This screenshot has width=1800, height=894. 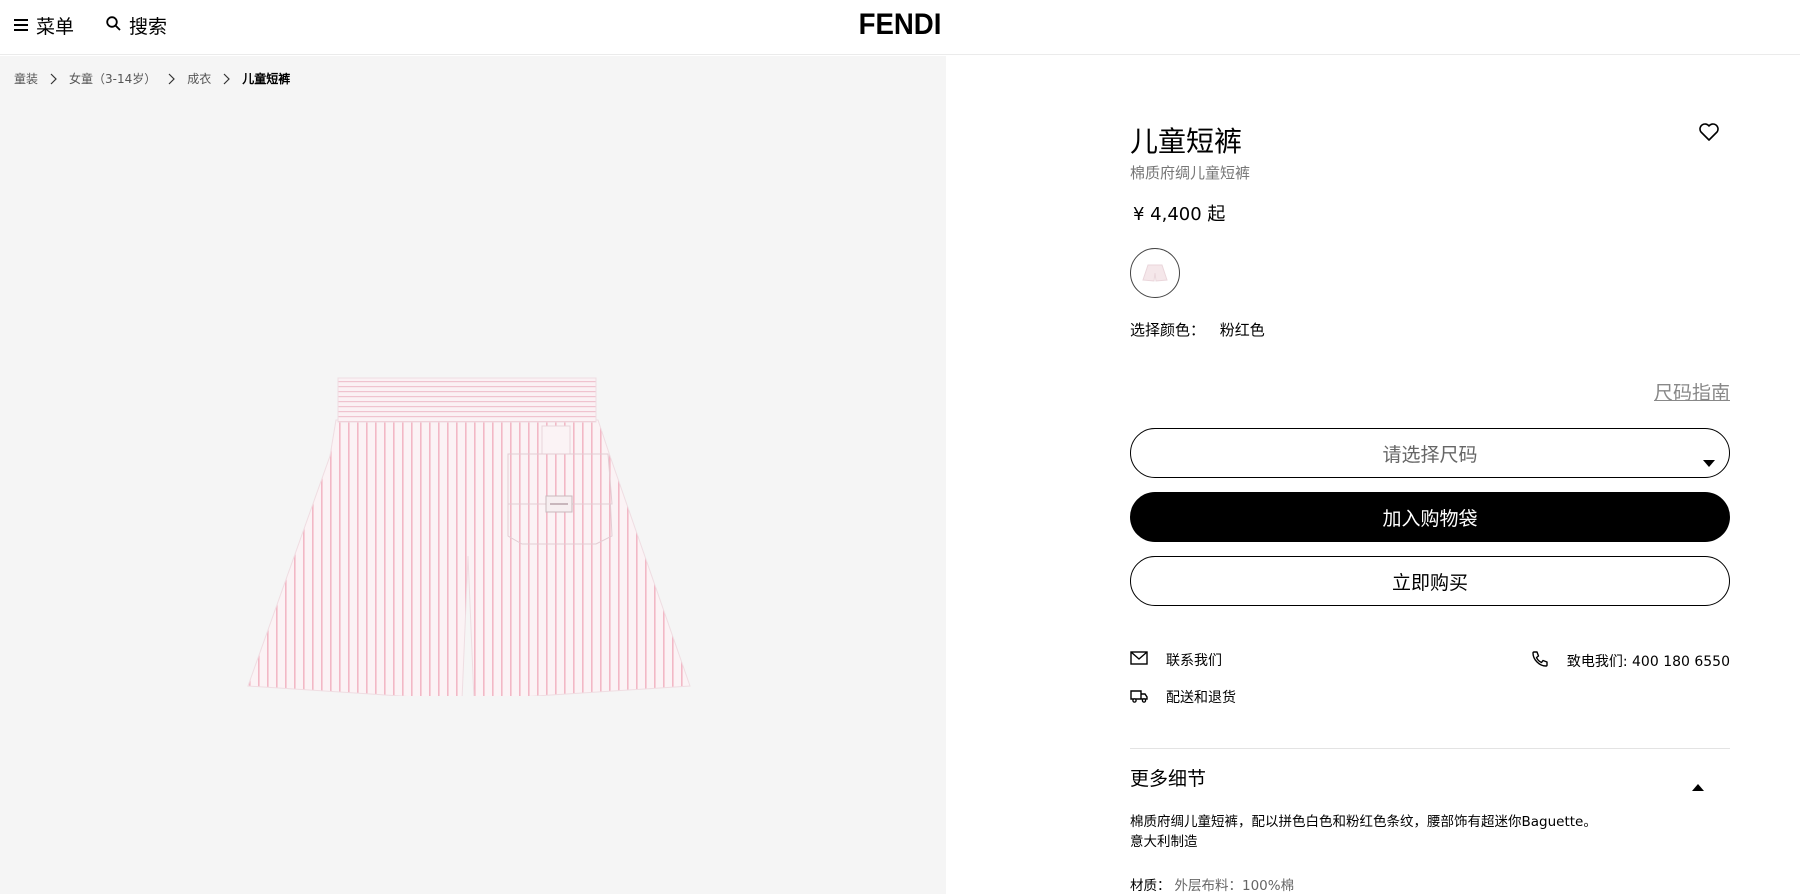 What do you see at coordinates (1164, 842) in the screenshot?
I see `description-line: 意大利制造` at bounding box center [1164, 842].